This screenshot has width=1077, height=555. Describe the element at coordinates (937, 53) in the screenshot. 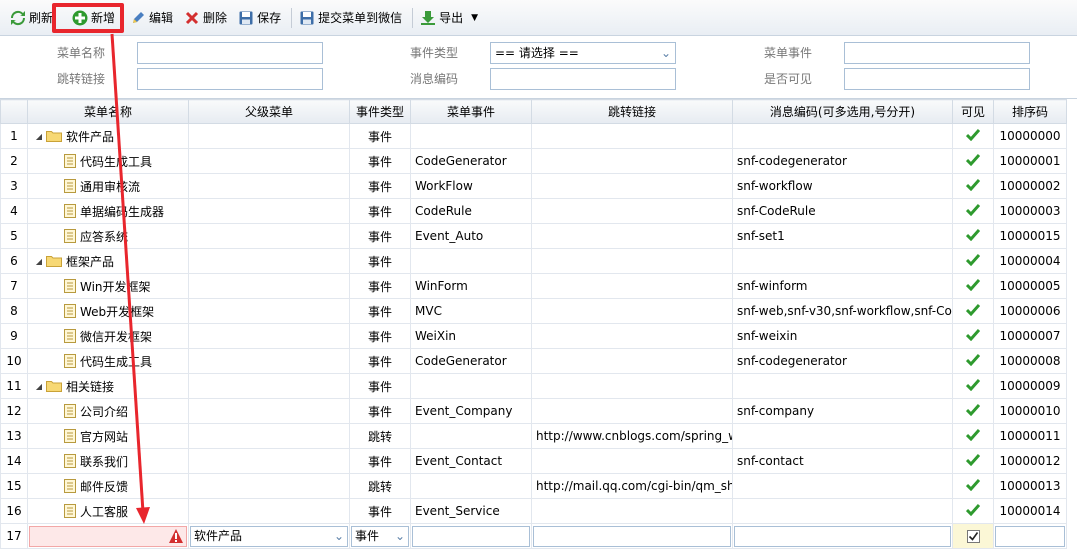

I see `menu-event-input` at that location.